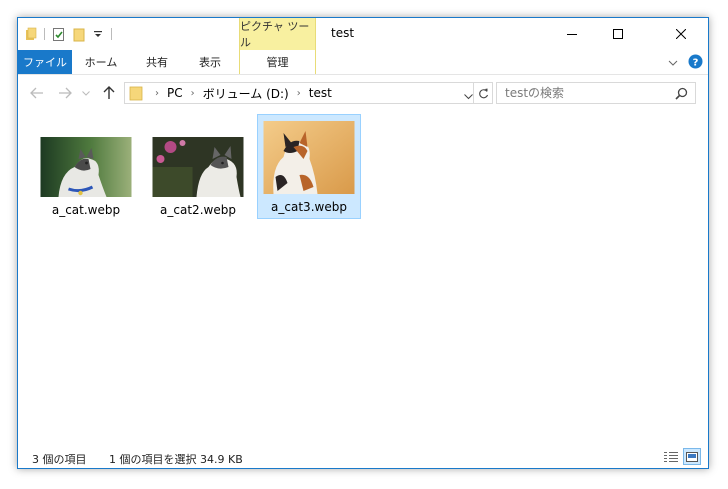 This screenshot has width=728, height=489. I want to click on new-folder-icon, so click(78, 34).